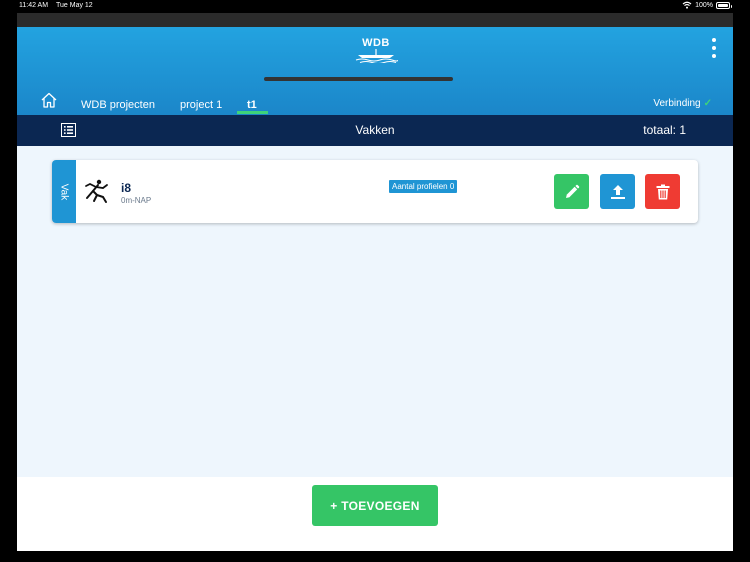  I want to click on active-tab-indicator, so click(252, 112).